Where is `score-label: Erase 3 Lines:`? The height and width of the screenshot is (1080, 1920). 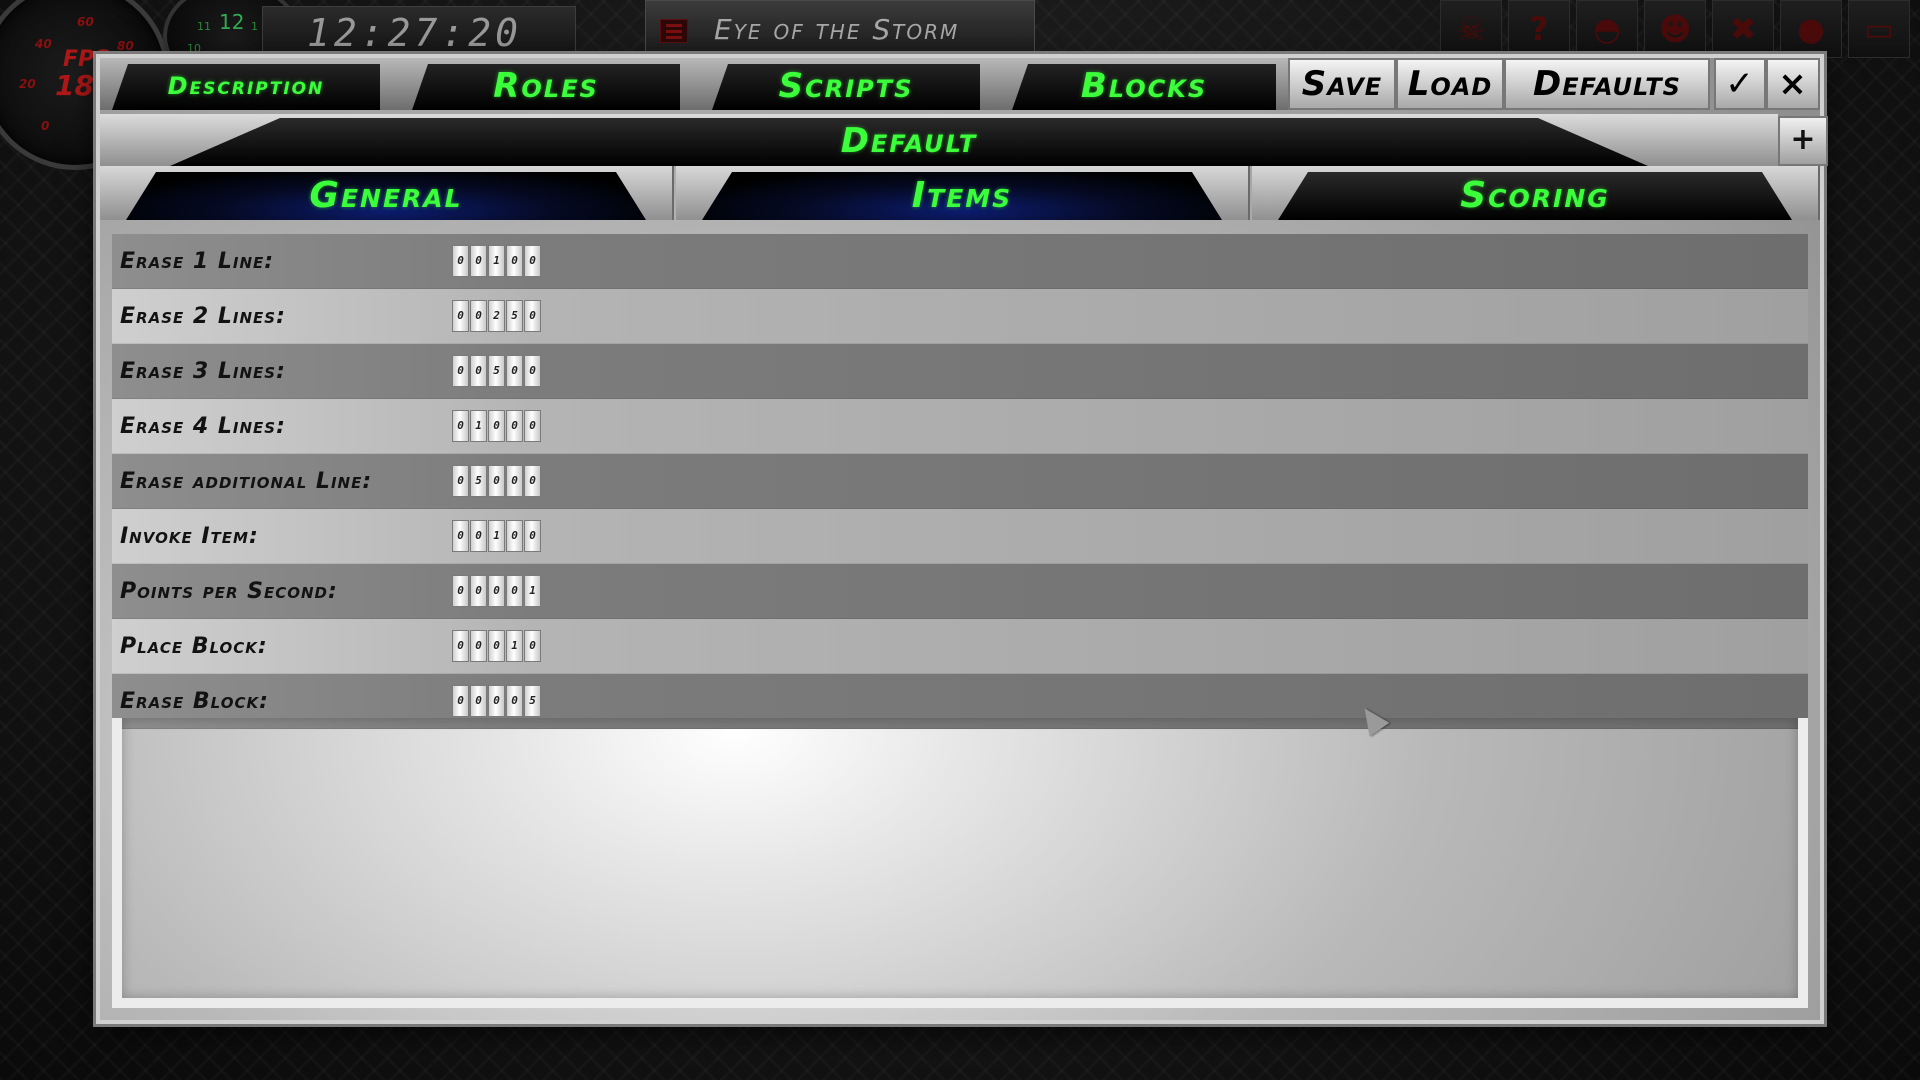 score-label: Erase 3 Lines: is located at coordinates (203, 371).